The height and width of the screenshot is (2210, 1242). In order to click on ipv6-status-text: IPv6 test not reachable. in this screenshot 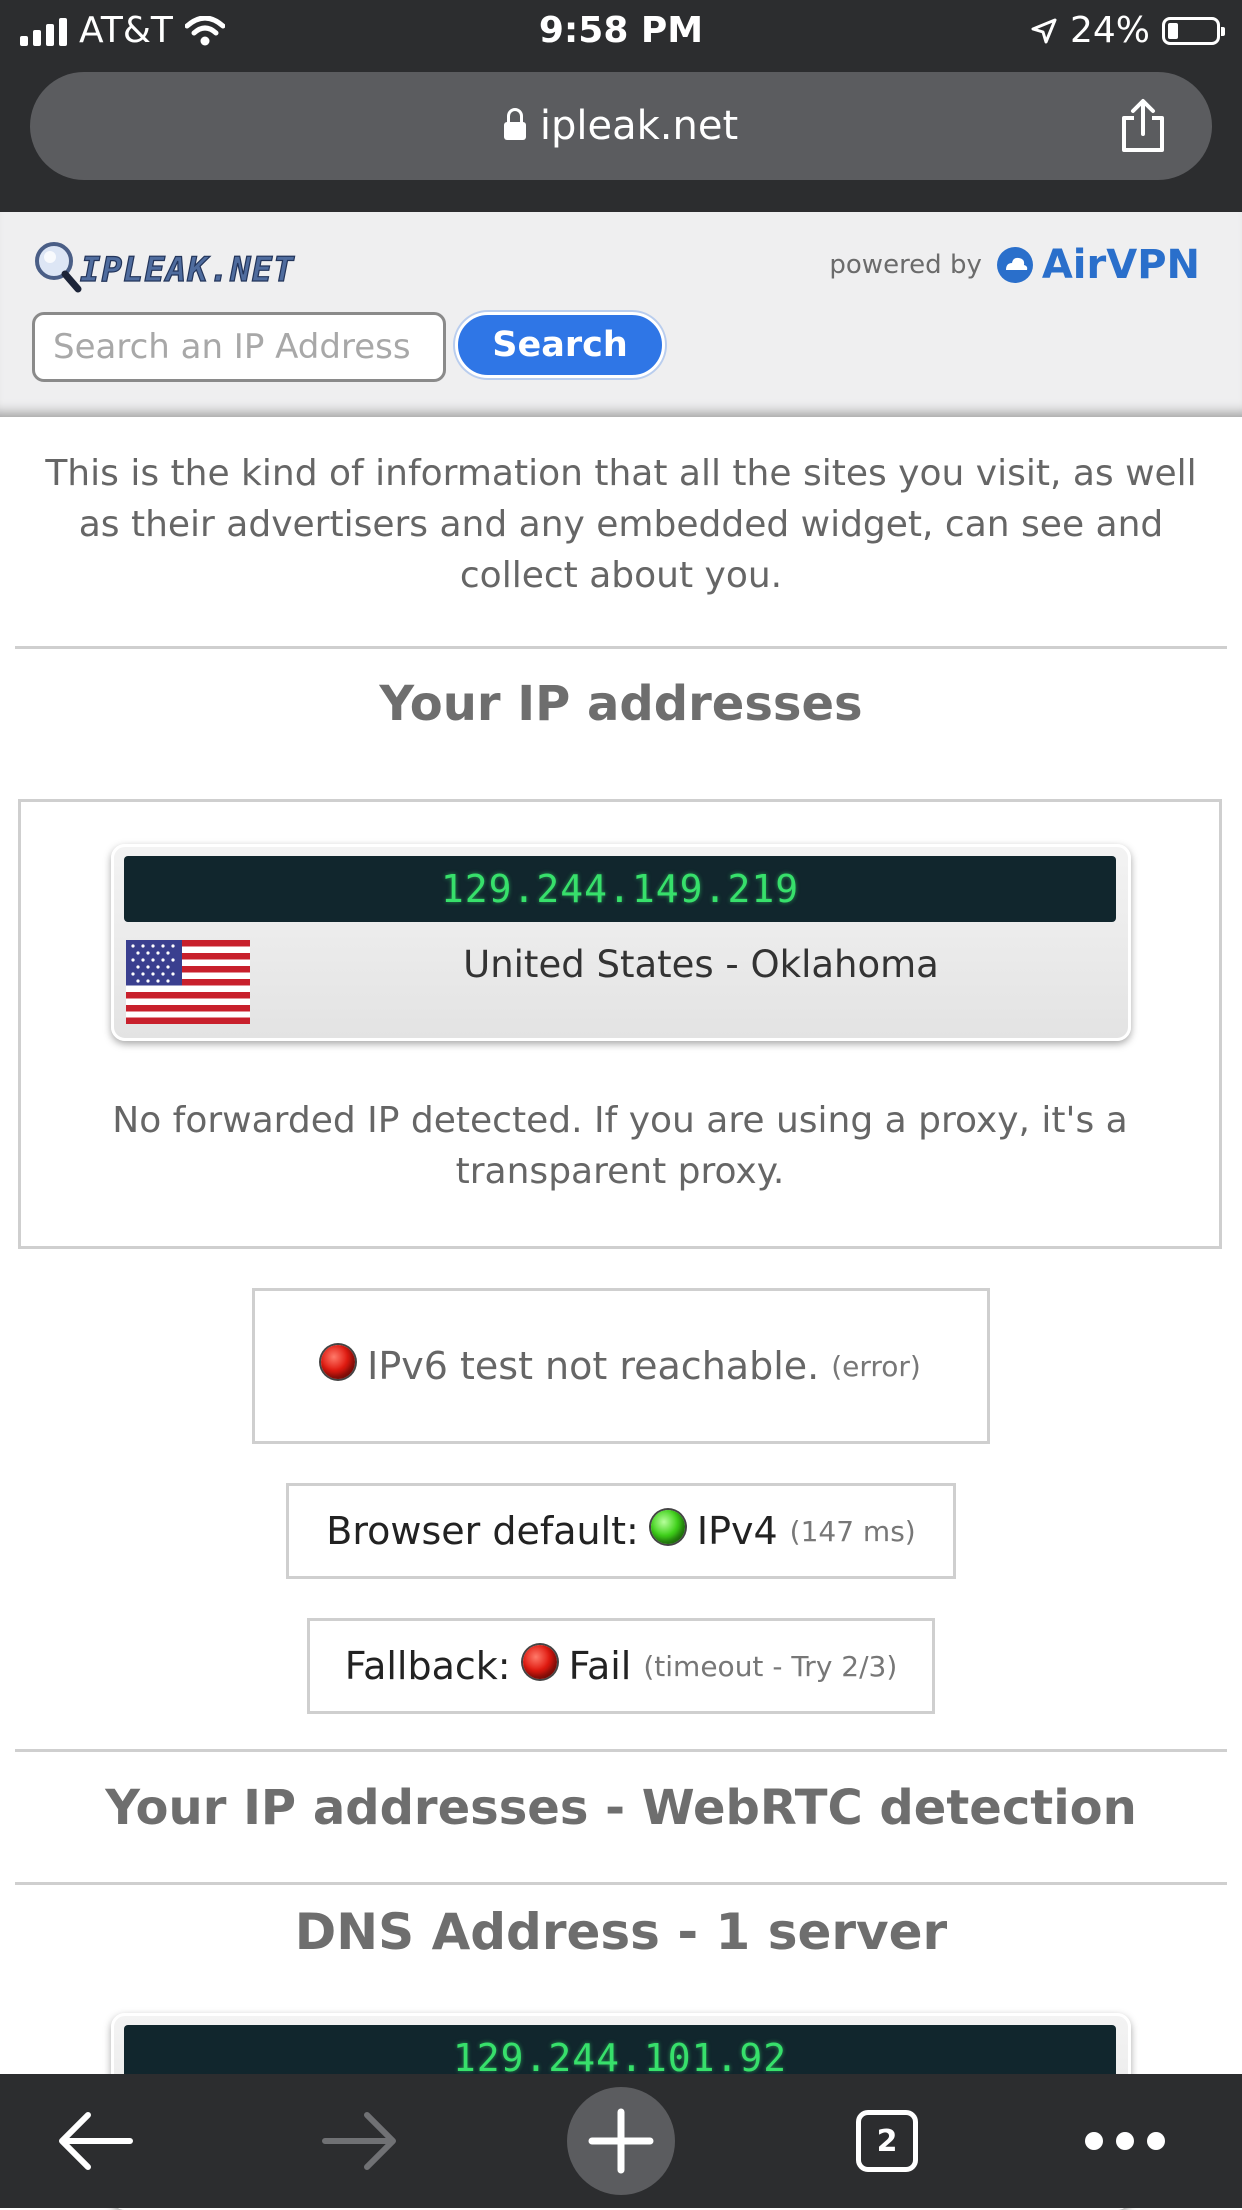, I will do `click(593, 1366)`.